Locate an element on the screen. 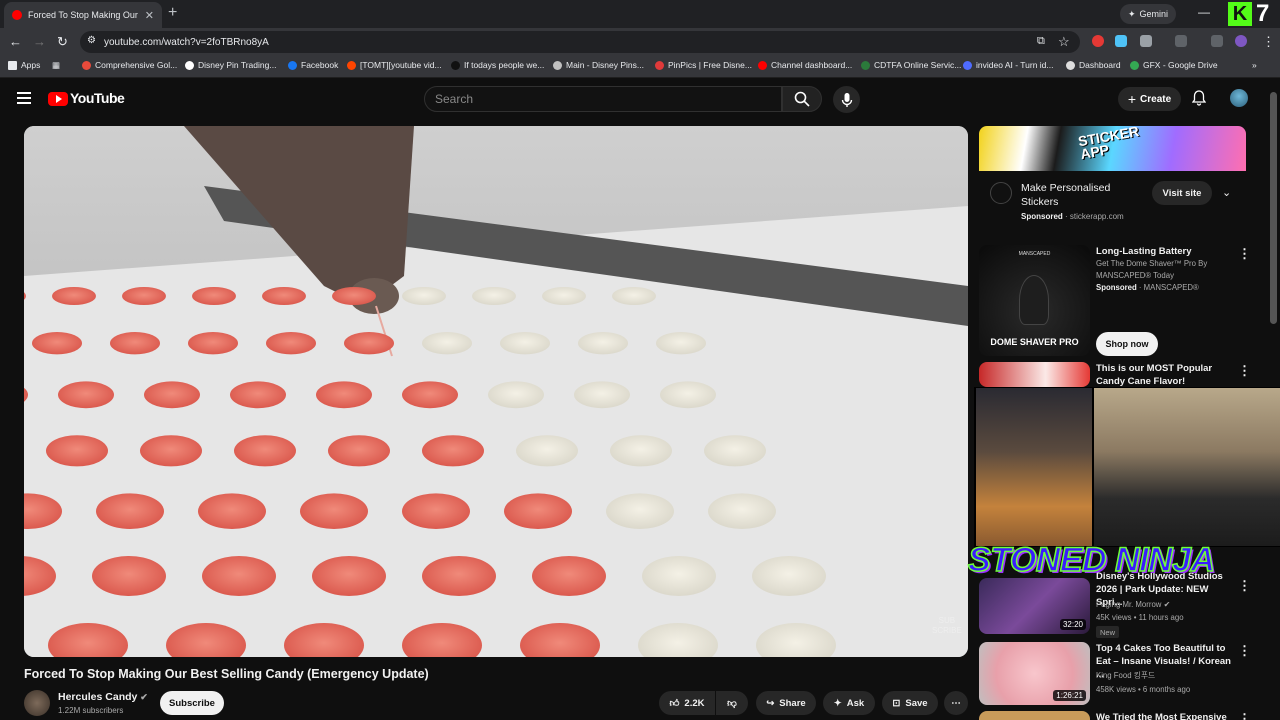 This screenshot has width=1280, height=720. bookmark-item: GFX - Google Drive is located at coordinates (1174, 65).